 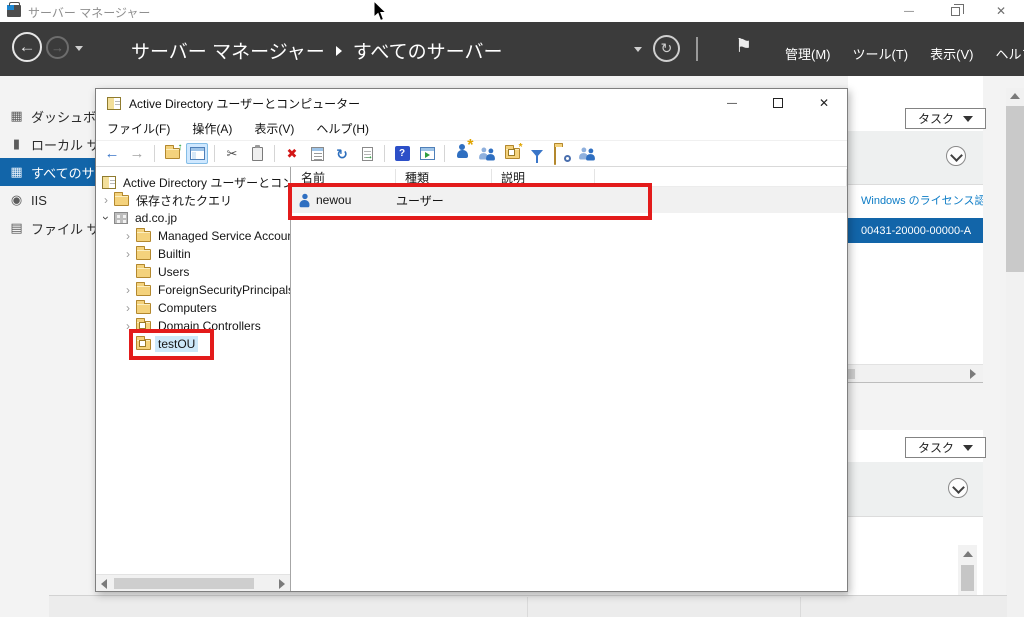 What do you see at coordinates (808, 53) in the screenshot?
I see `header-menu-item: 管理(M)` at bounding box center [808, 53].